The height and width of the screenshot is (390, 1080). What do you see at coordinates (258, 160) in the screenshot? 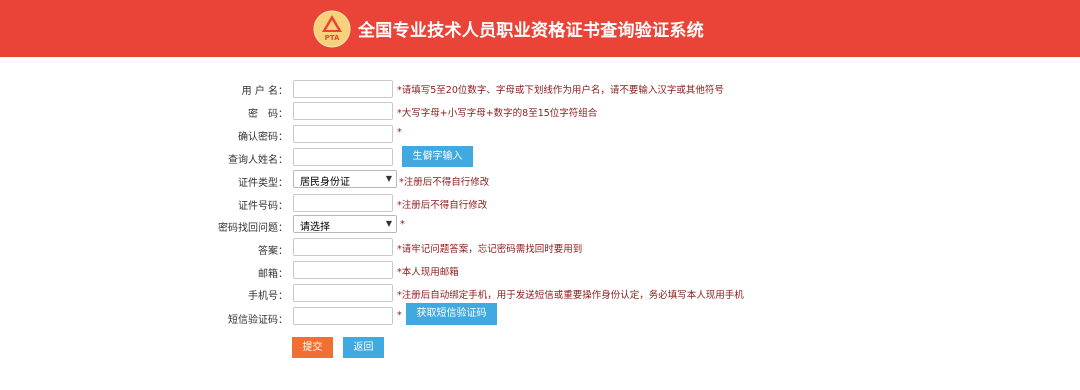
I see `query-name-label: 查询人姓名：` at bounding box center [258, 160].